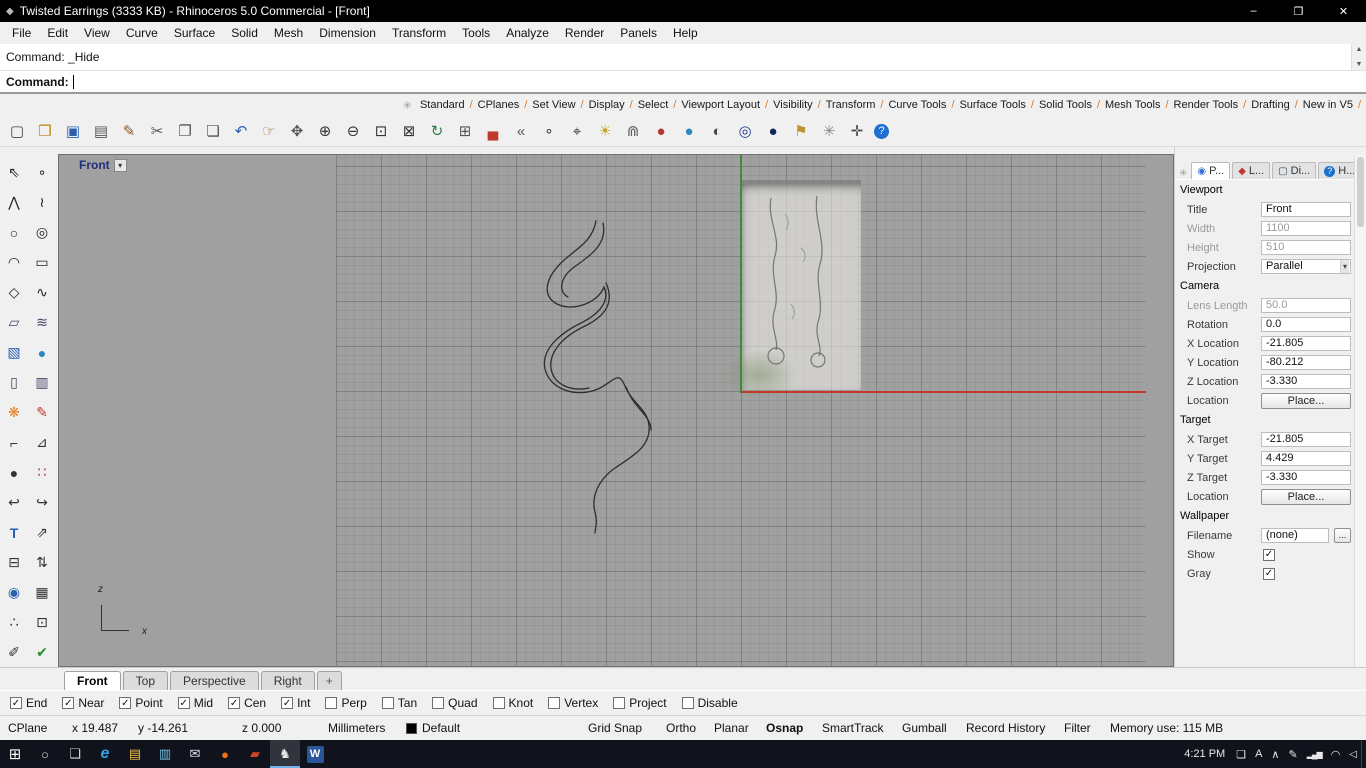 The width and height of the screenshot is (1366, 768). Describe the element at coordinates (794, 728) in the screenshot. I see `osnap-toggle: Osnap` at that location.